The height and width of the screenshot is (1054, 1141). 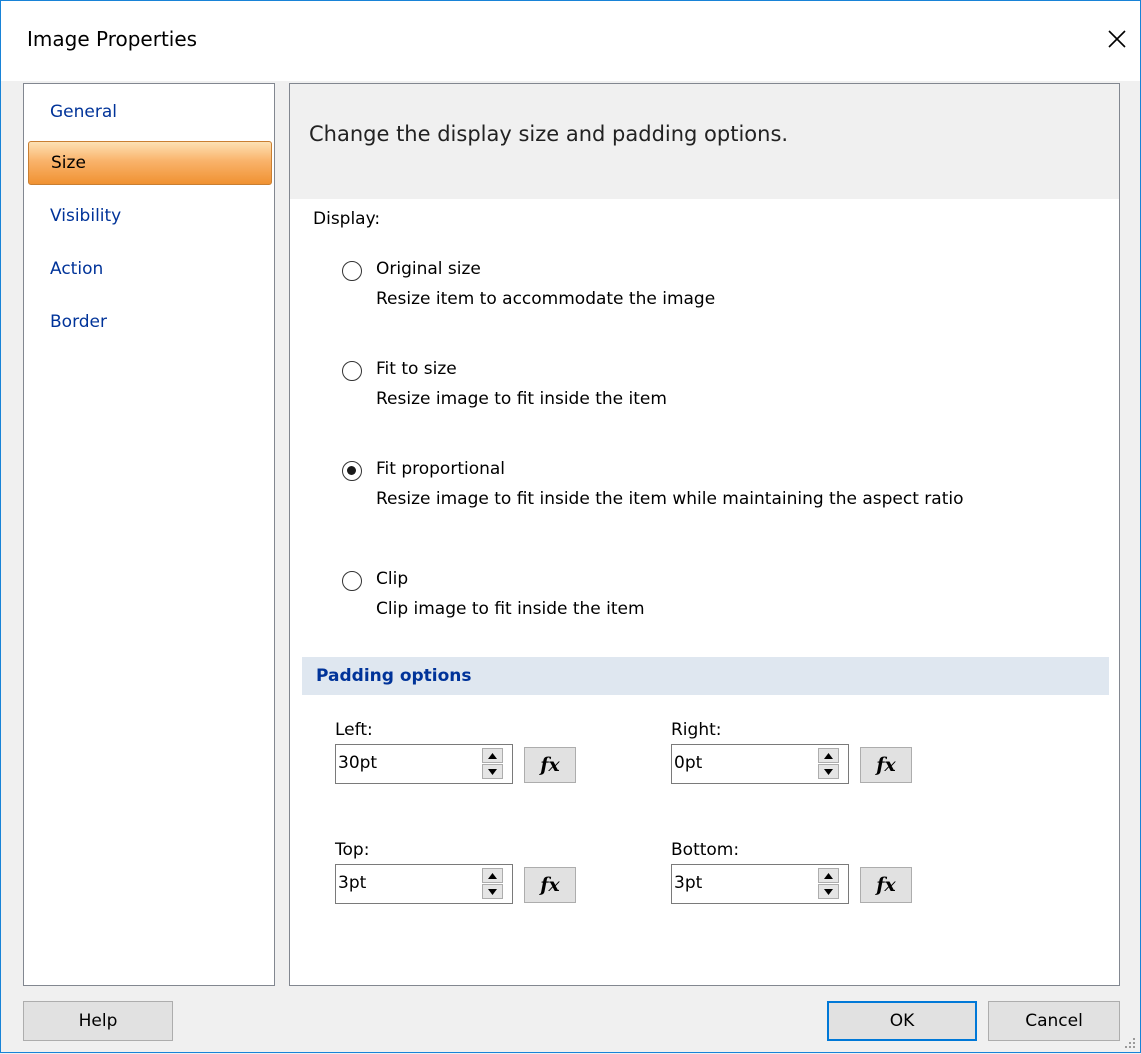 I want to click on radio-fit-proportional, so click(x=352, y=471).